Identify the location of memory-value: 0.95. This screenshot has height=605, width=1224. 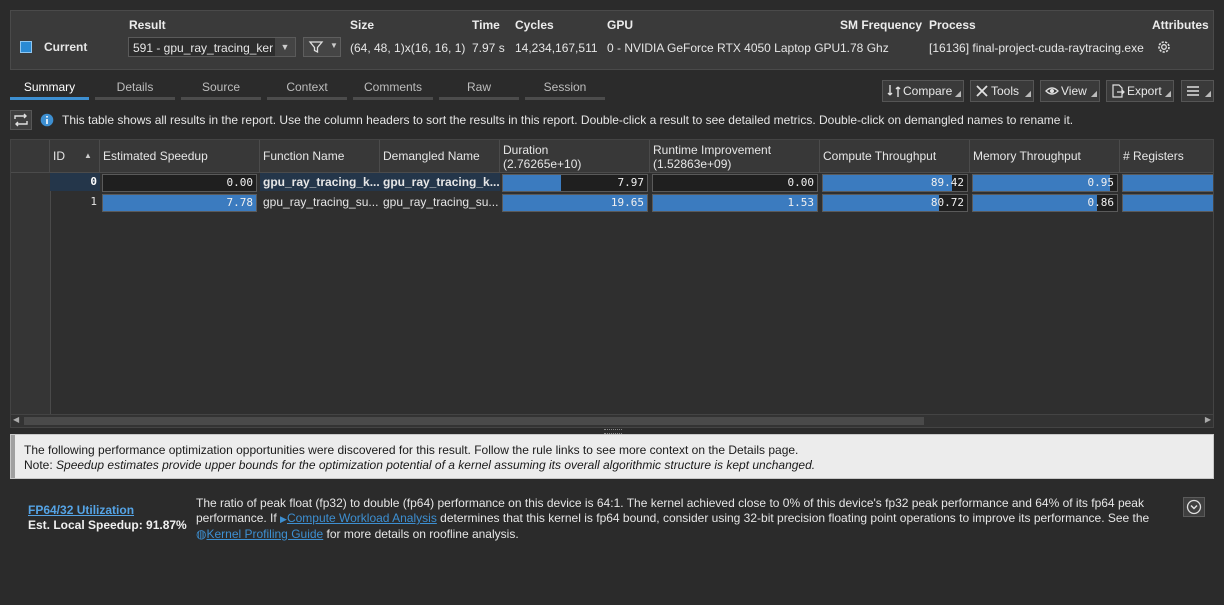
(1101, 182).